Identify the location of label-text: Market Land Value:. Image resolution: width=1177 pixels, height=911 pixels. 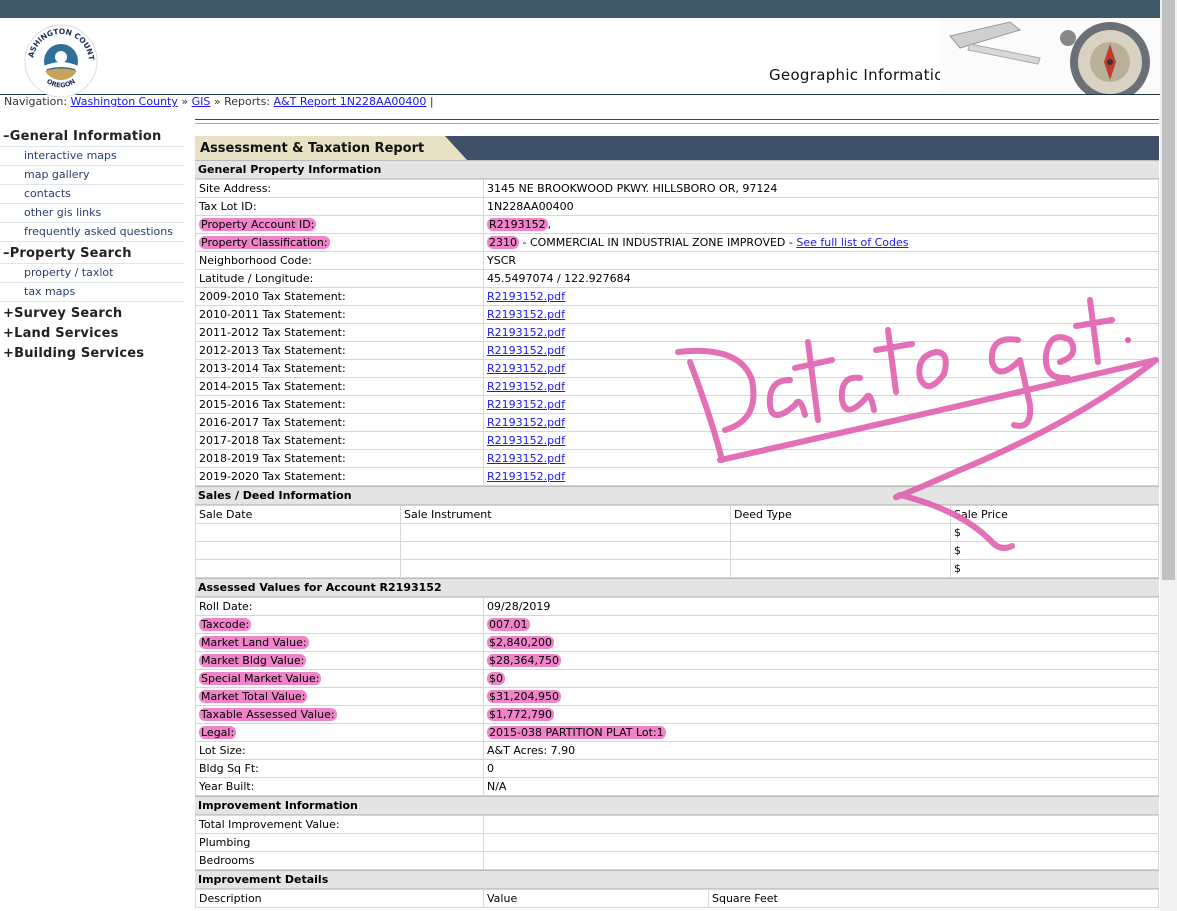
(254, 642).